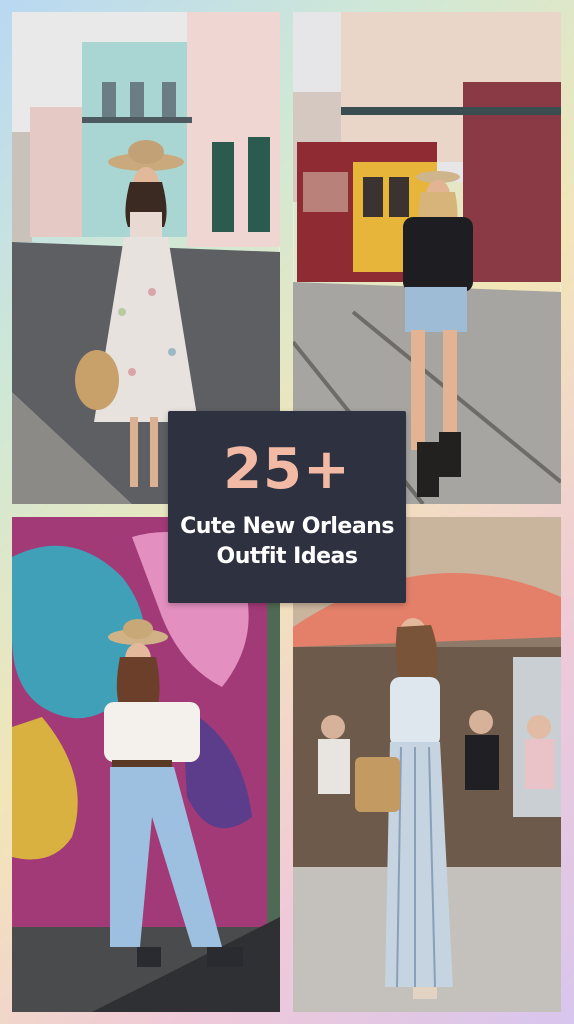 The height and width of the screenshot is (1024, 574). Describe the element at coordinates (287, 507) in the screenshot. I see `title-card: 25+ Cute New Orleans Outfit Ideas` at that location.